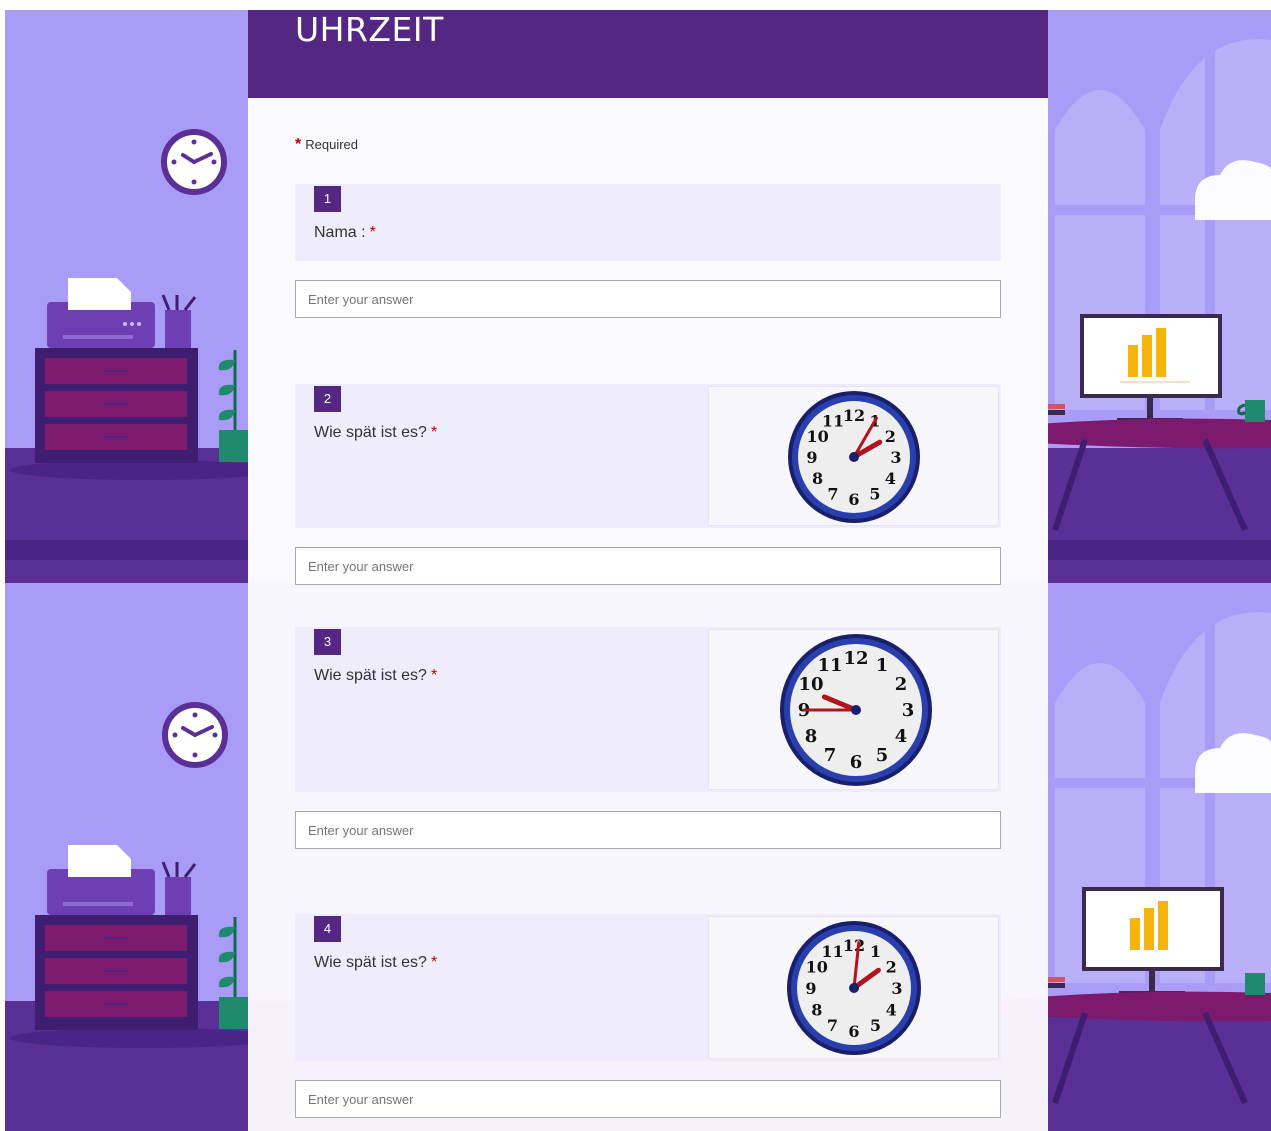 This screenshot has width=1271, height=1131. I want to click on form-title: UHRZEIT, so click(369, 29).